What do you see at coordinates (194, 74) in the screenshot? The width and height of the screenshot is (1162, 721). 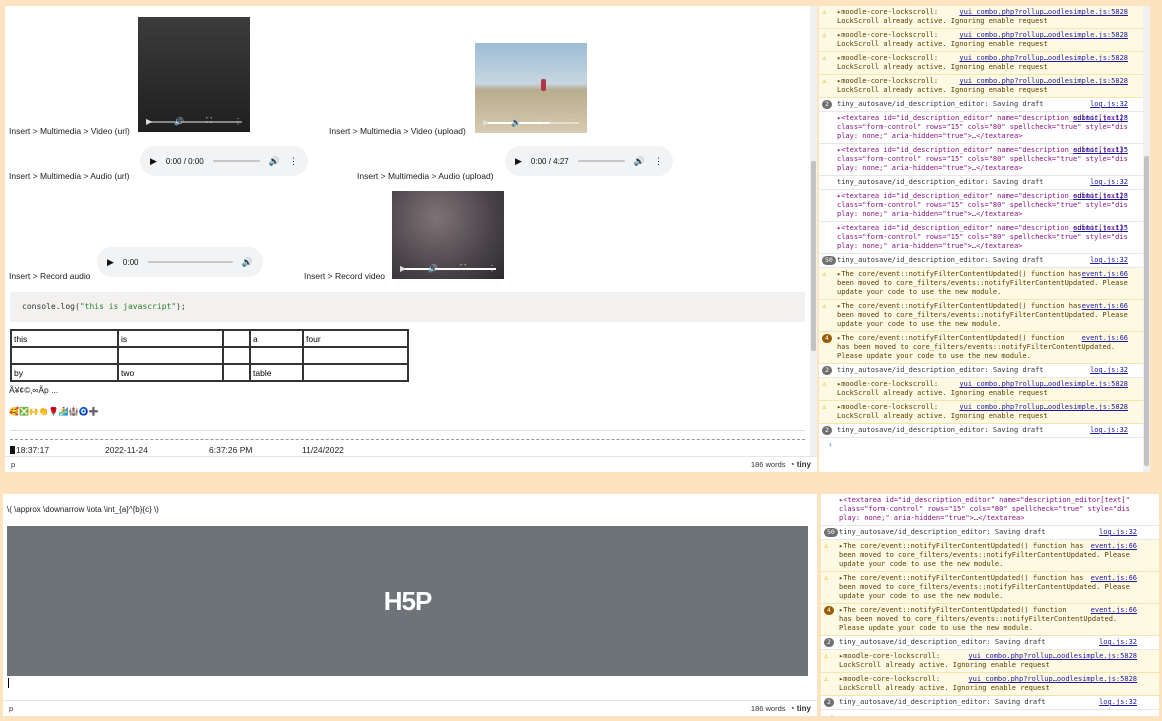 I see `video-url-player: ▶ 🔊 ⛶ ⋮` at bounding box center [194, 74].